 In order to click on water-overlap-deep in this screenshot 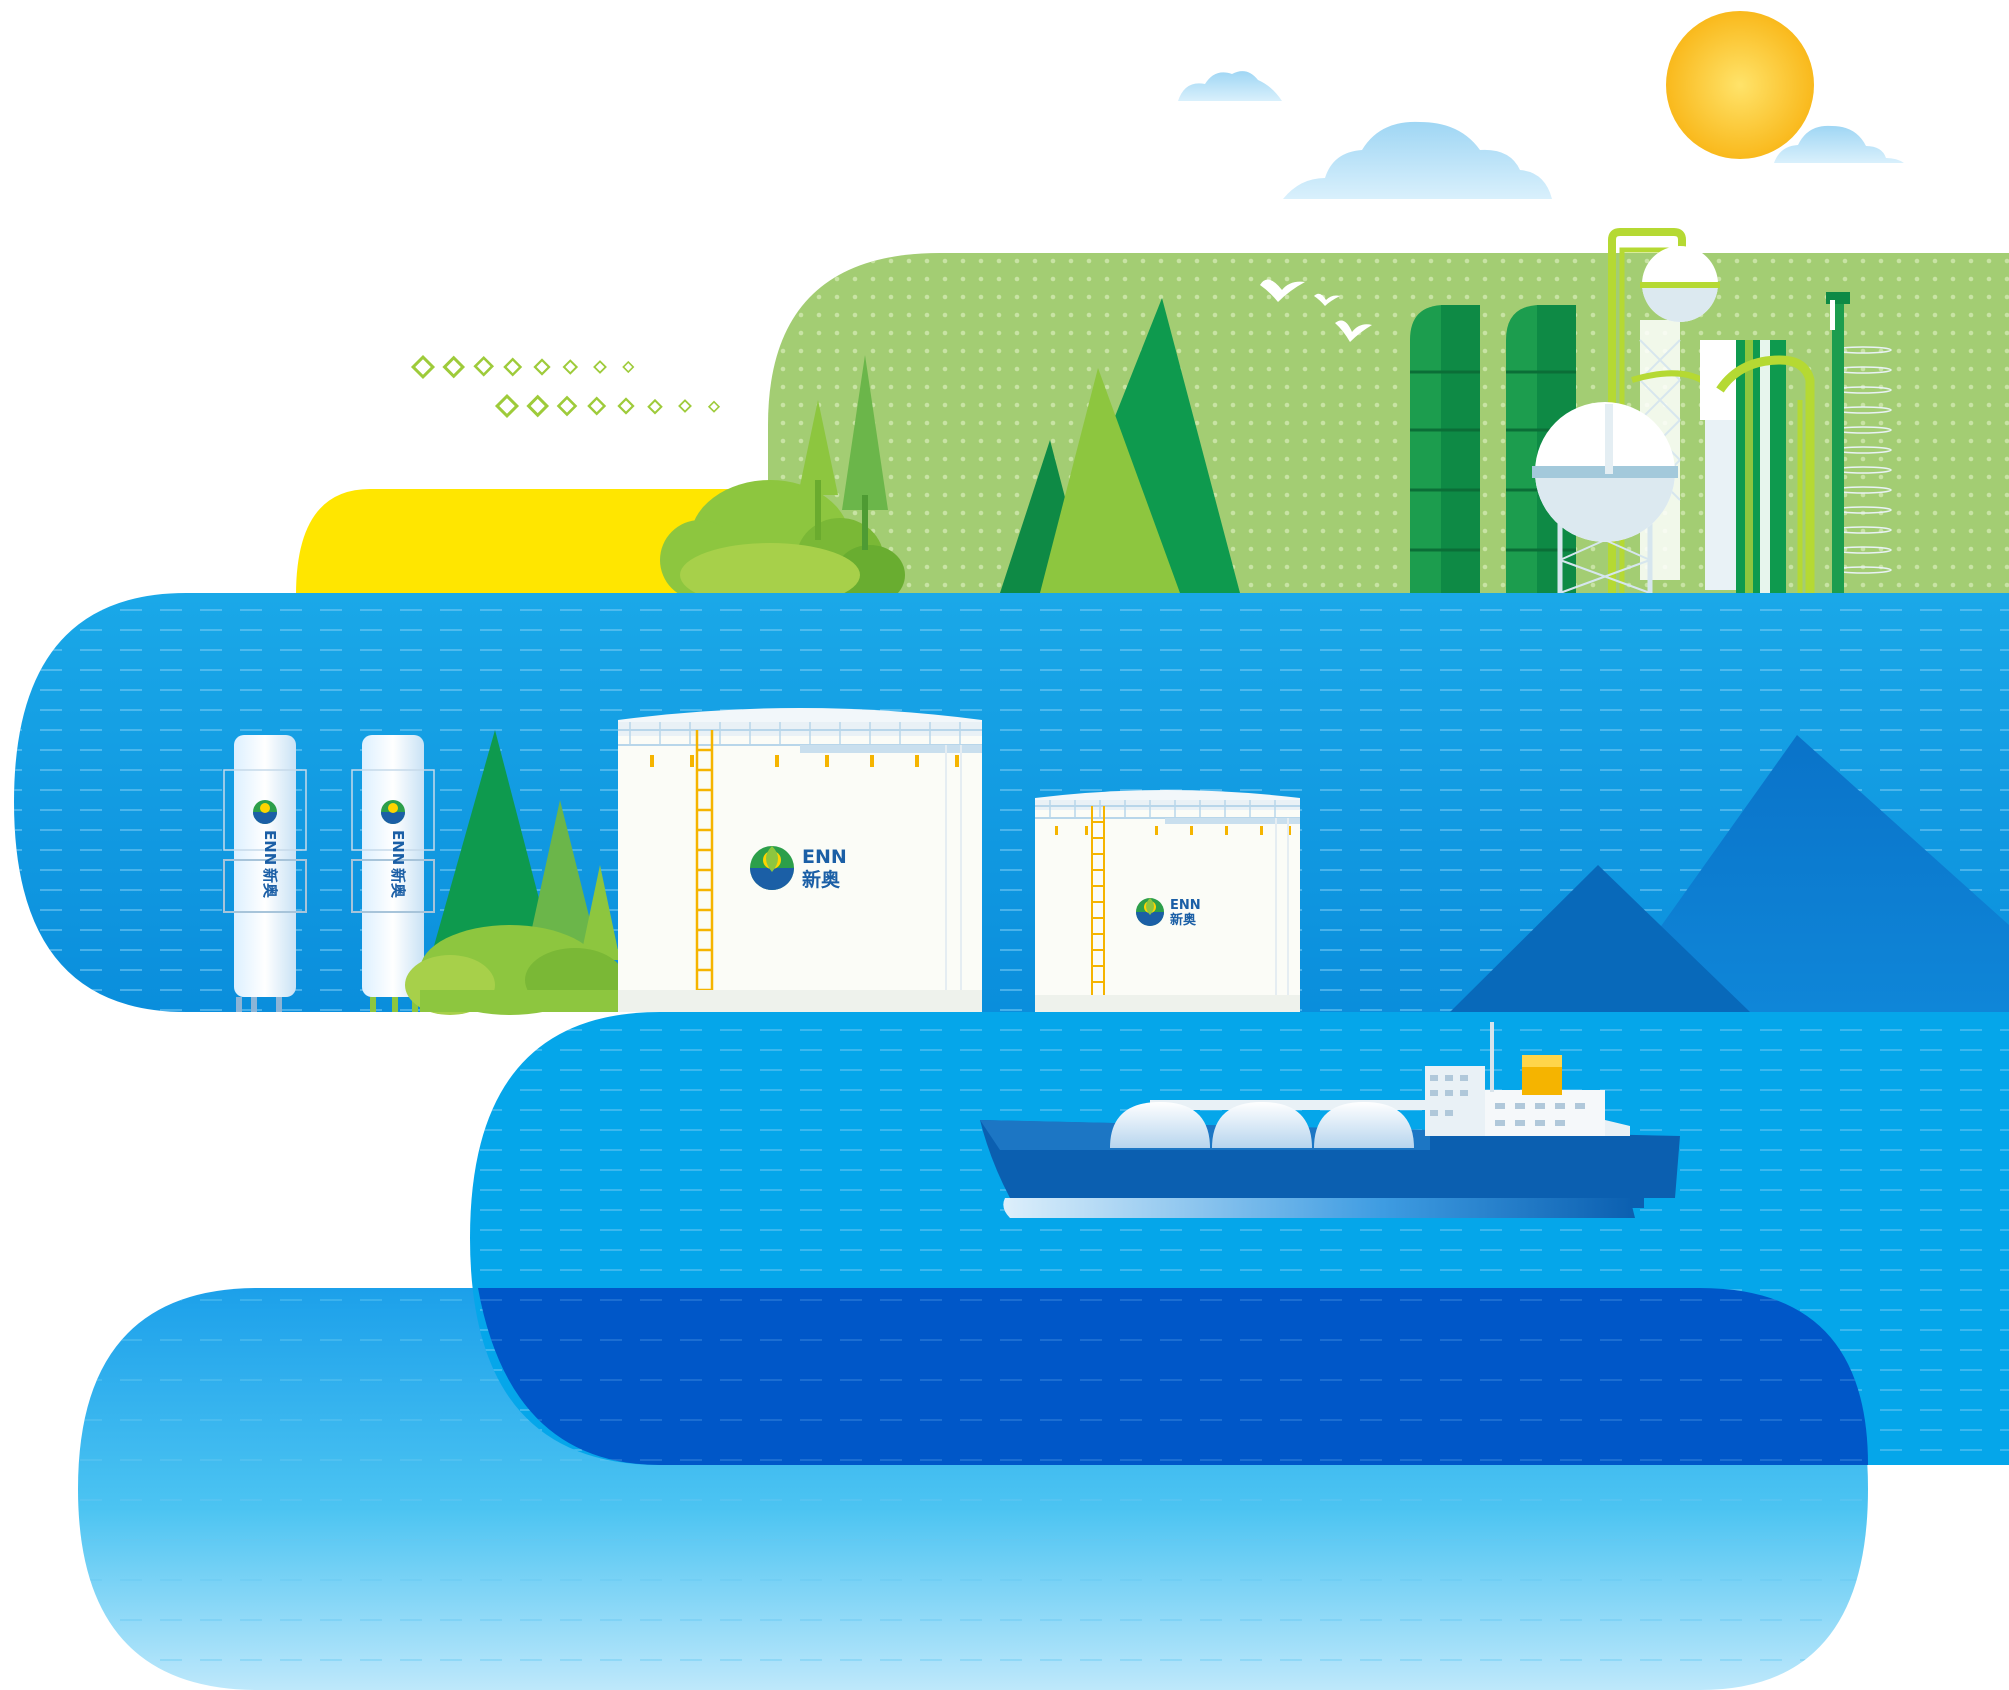, I will do `click(1173, 1376)`.